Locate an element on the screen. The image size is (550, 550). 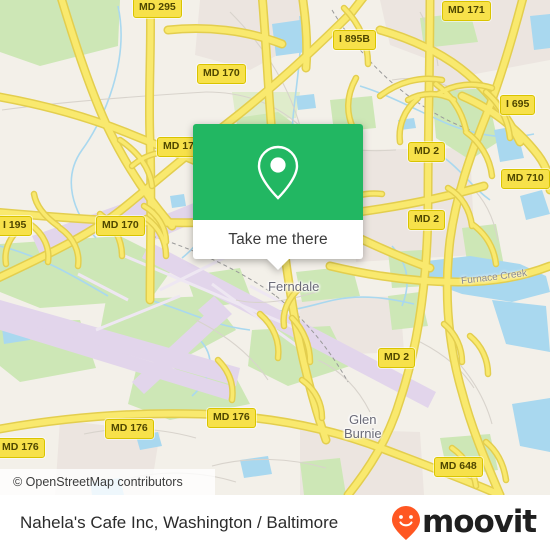
highway-shield-label: MD 648 is located at coordinates (458, 466).